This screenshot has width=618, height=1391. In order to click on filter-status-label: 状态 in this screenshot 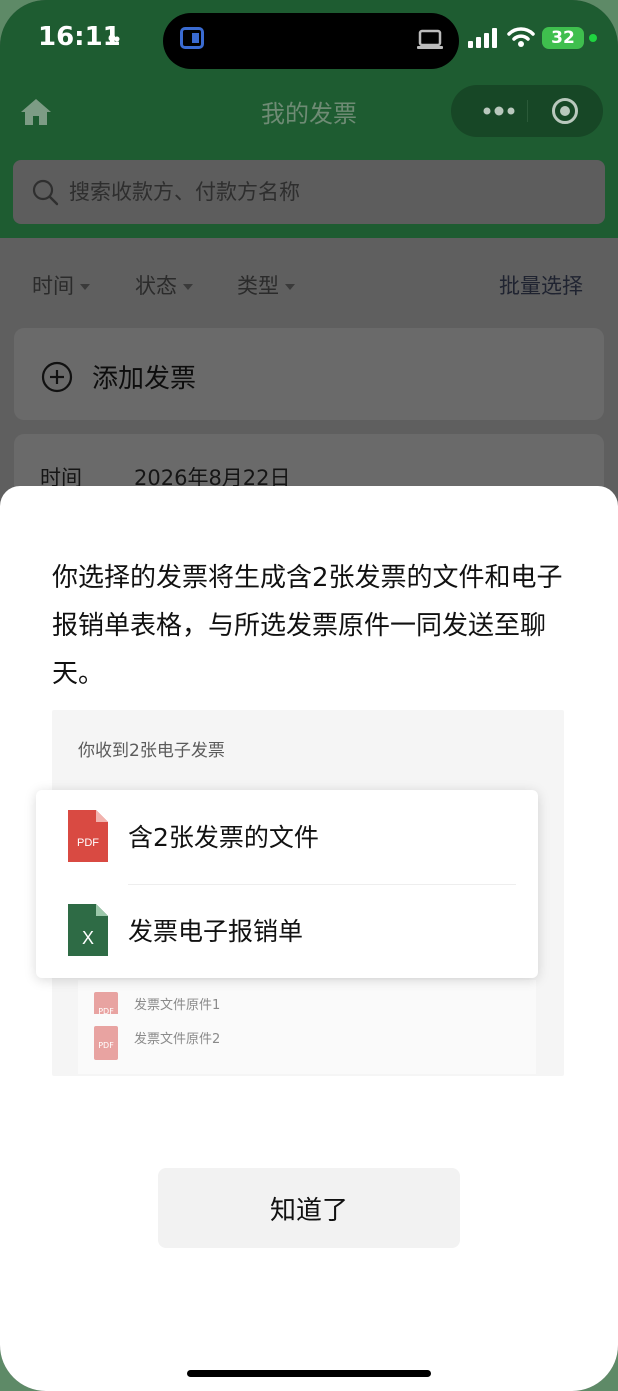, I will do `click(156, 286)`.